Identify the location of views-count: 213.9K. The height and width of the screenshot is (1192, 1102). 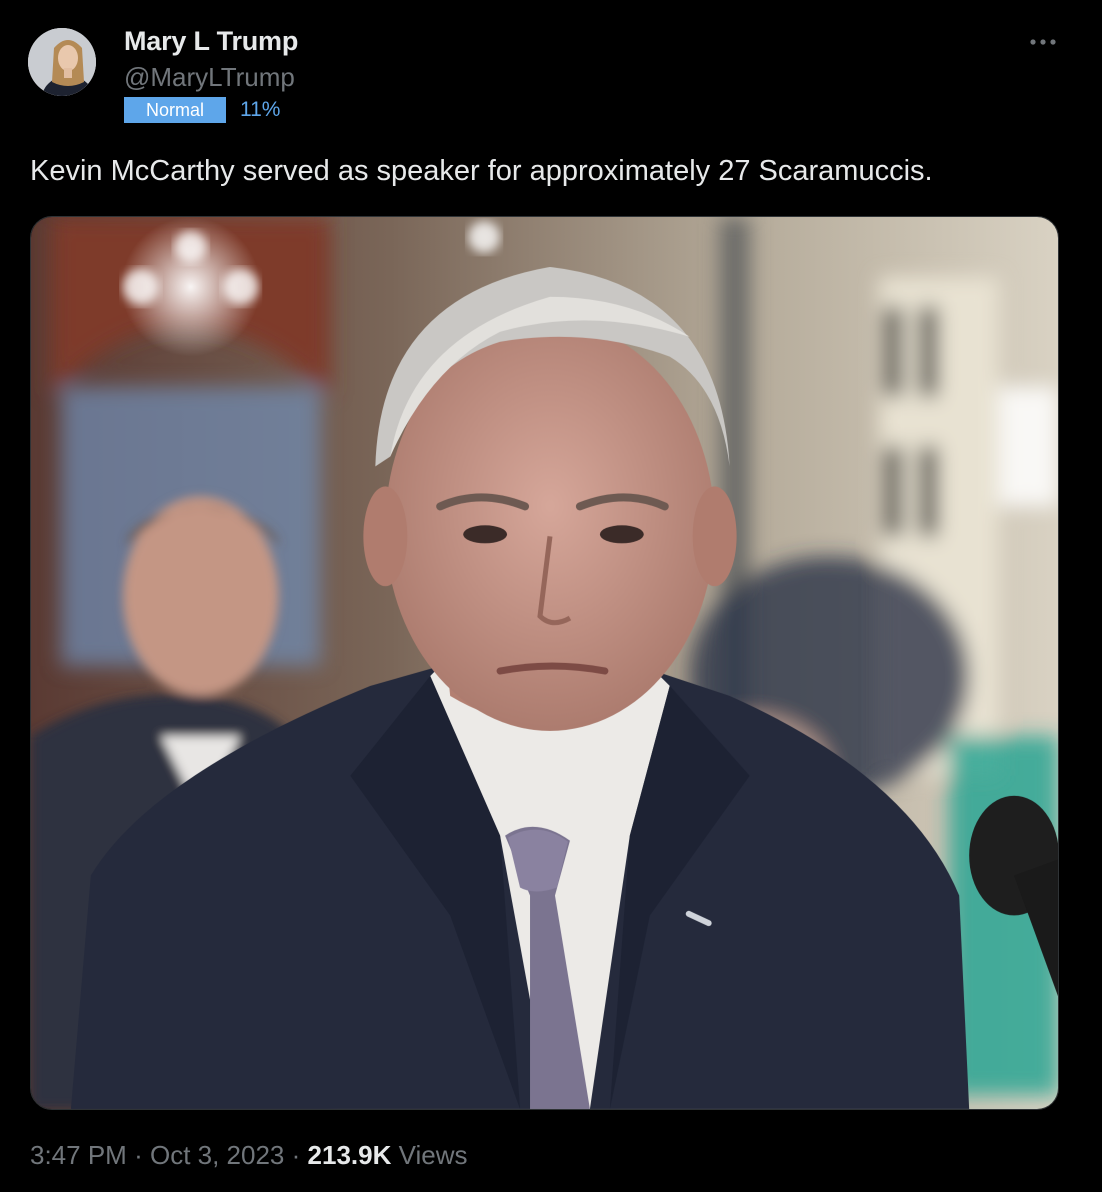
(349, 1155).